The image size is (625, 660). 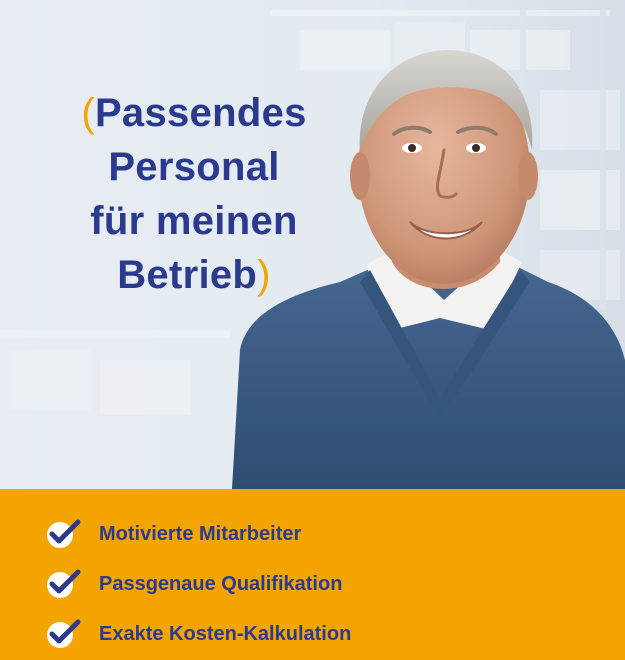 What do you see at coordinates (221, 583) in the screenshot?
I see `benefit-label: Passgenaue Qualifikation` at bounding box center [221, 583].